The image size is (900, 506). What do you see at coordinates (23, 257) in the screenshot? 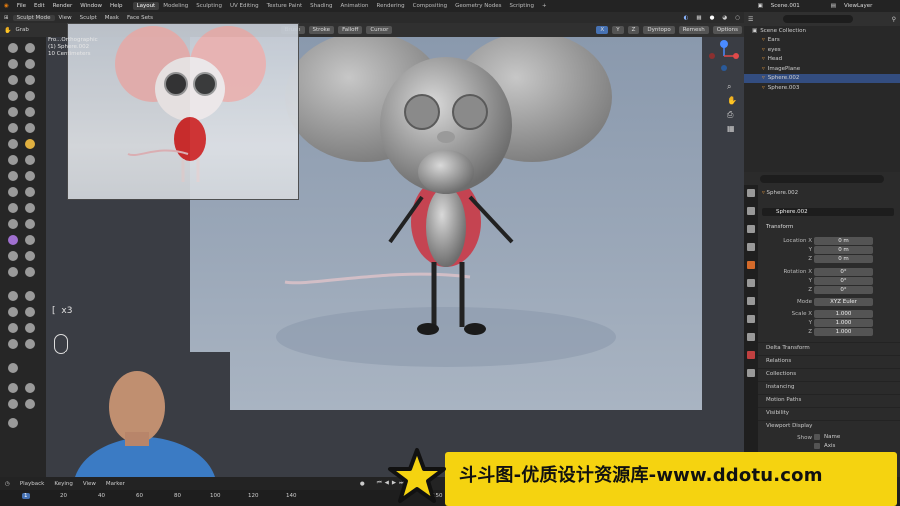
I see `sculpt-brush-icons` at bounding box center [23, 257].